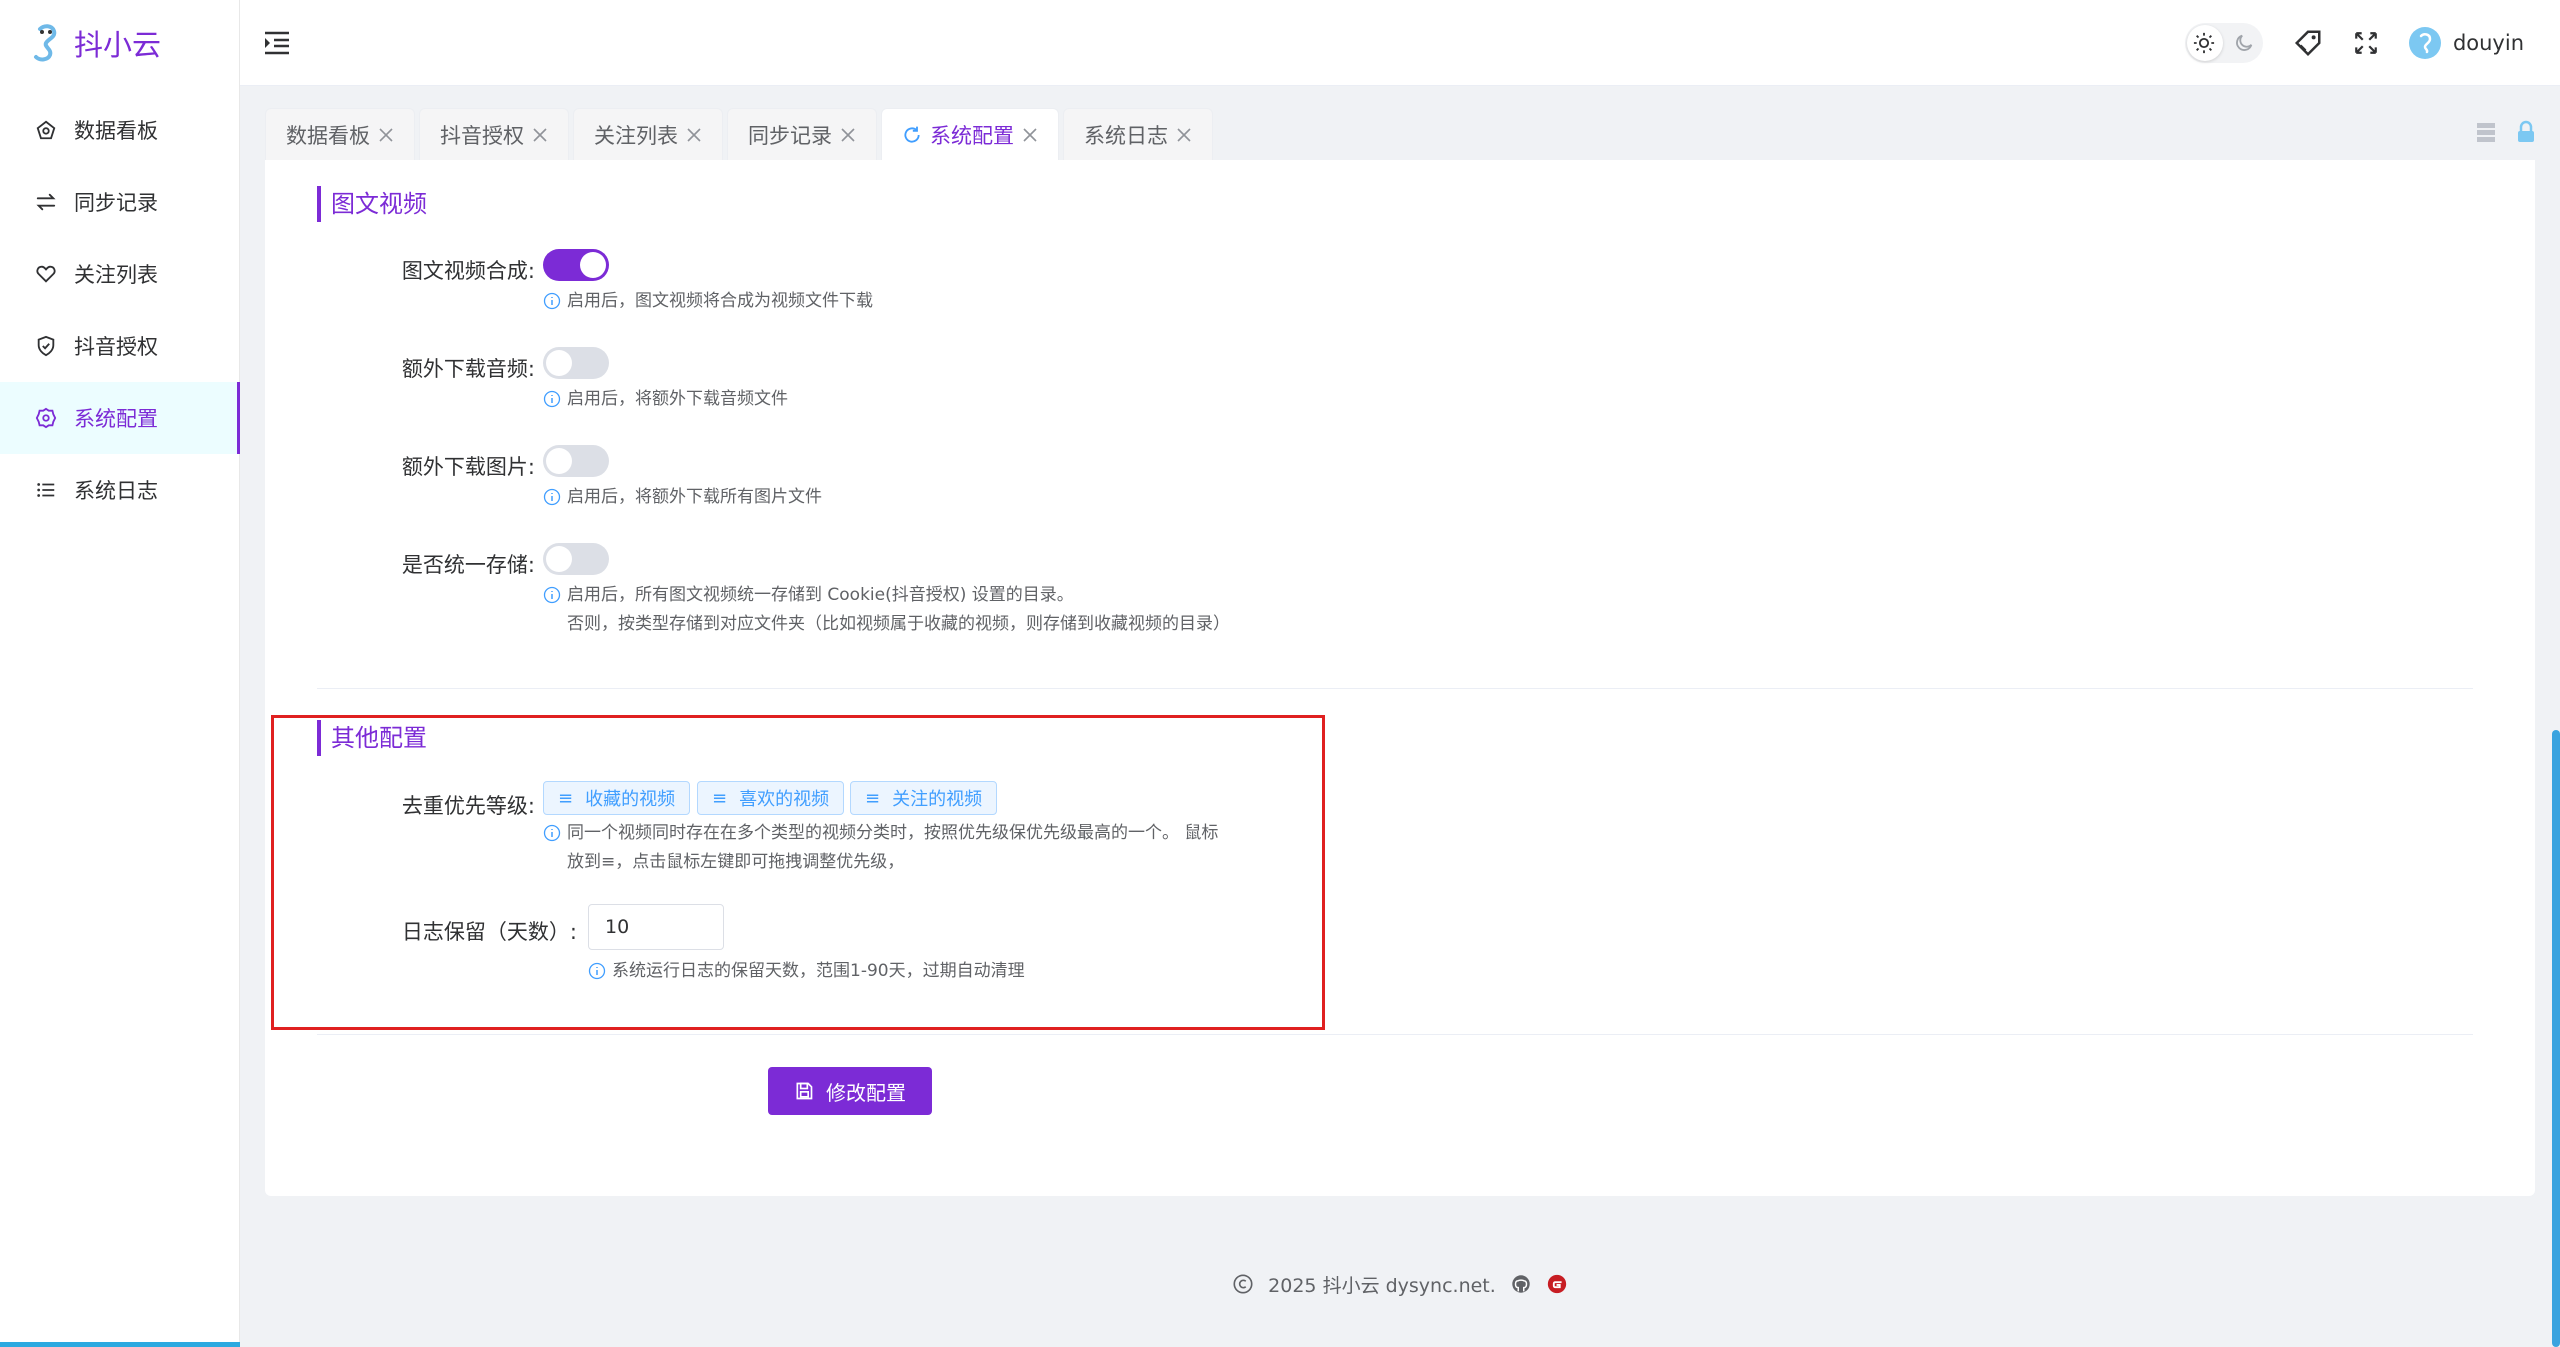 This screenshot has width=2560, height=1347. What do you see at coordinates (1382, 1285) in the screenshot?
I see `footer-text: 2025 抖小云 dysync.net.` at bounding box center [1382, 1285].